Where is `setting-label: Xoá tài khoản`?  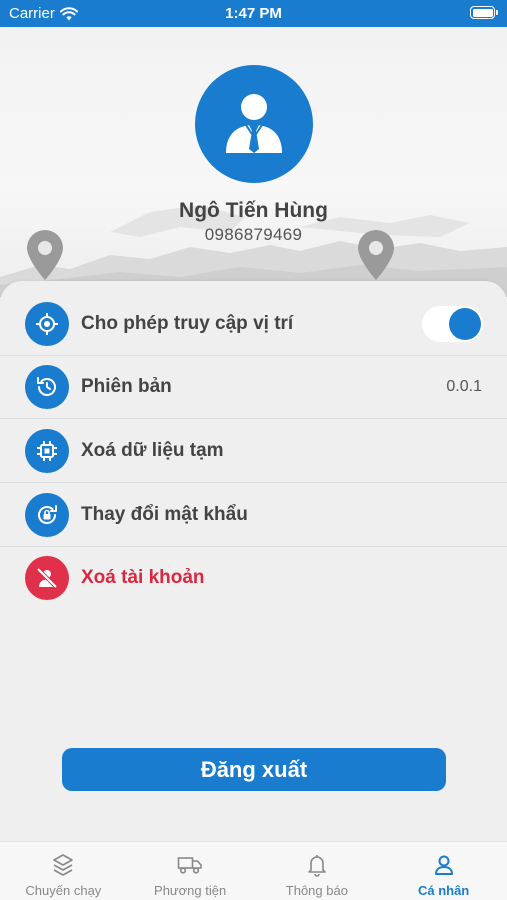
setting-label: Xoá tài khoản is located at coordinates (143, 577).